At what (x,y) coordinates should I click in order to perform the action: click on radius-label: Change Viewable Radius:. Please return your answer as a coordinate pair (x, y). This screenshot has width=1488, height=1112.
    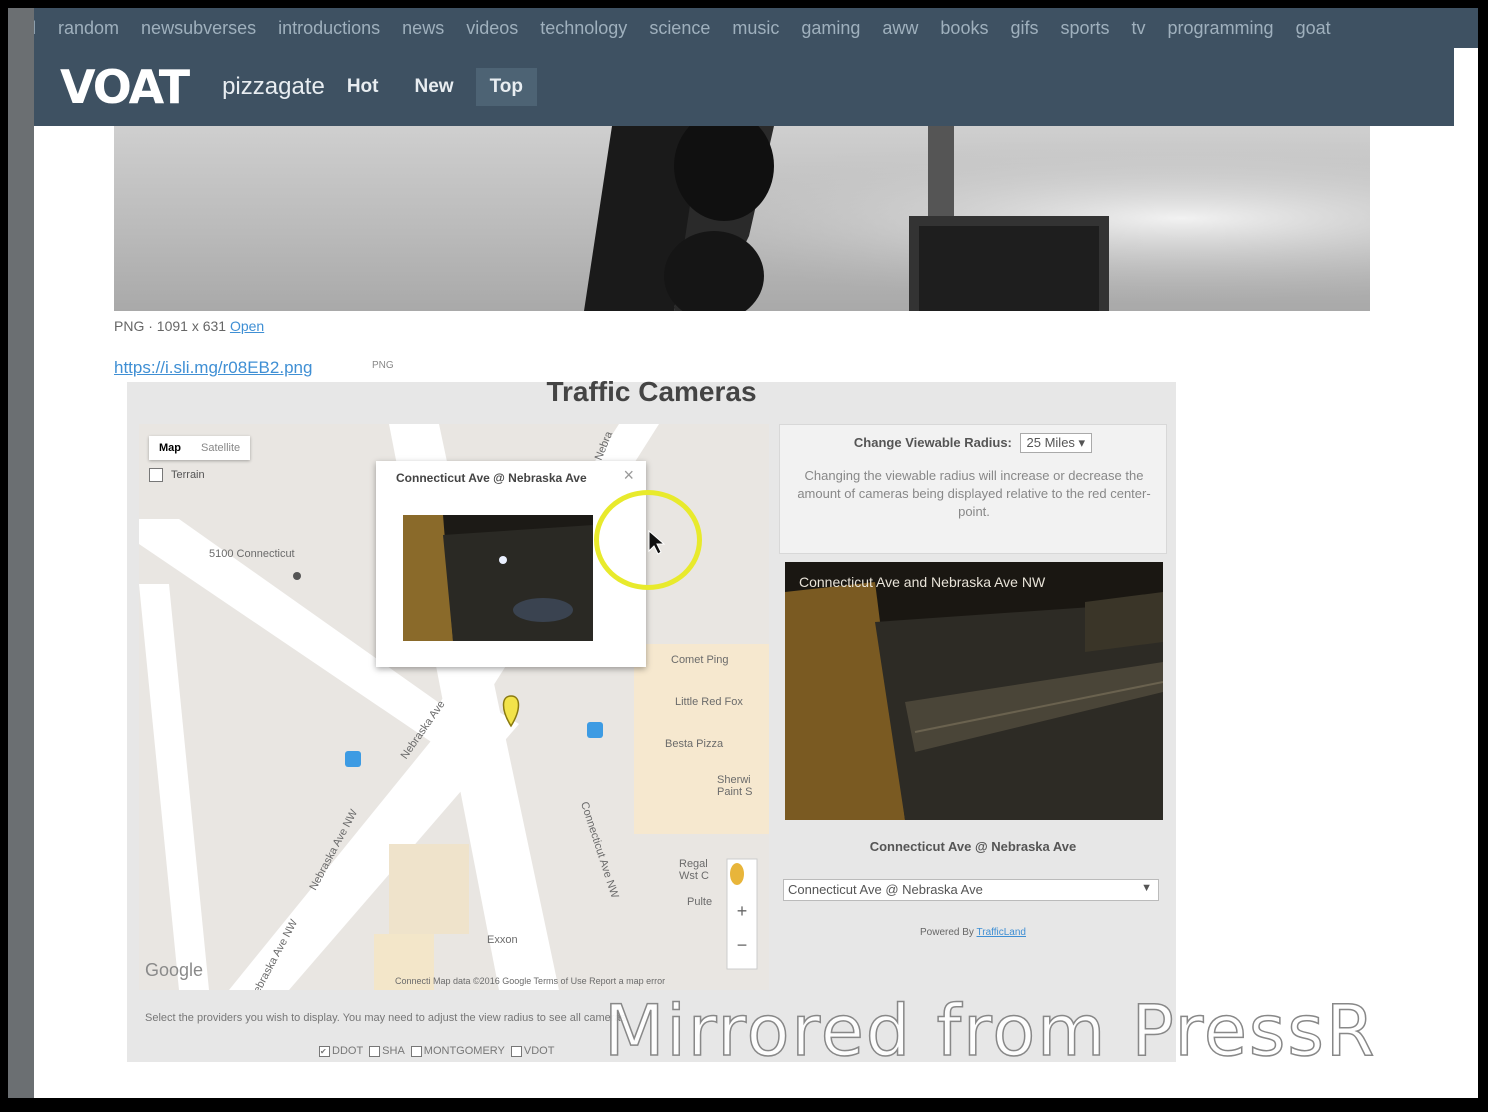
    Looking at the image, I should click on (932, 442).